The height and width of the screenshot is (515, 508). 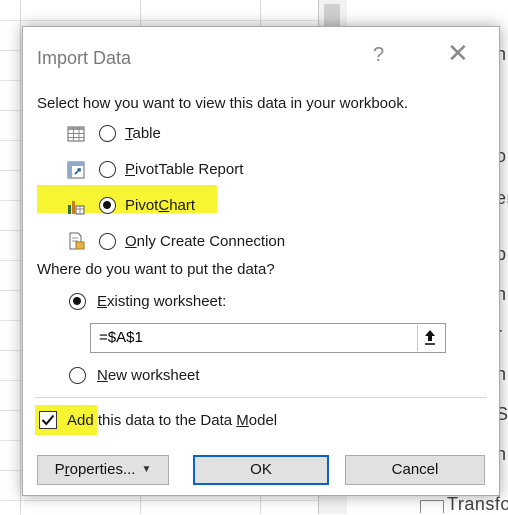 I want to click on option-pivotchart: PivotChart, so click(x=213, y=206).